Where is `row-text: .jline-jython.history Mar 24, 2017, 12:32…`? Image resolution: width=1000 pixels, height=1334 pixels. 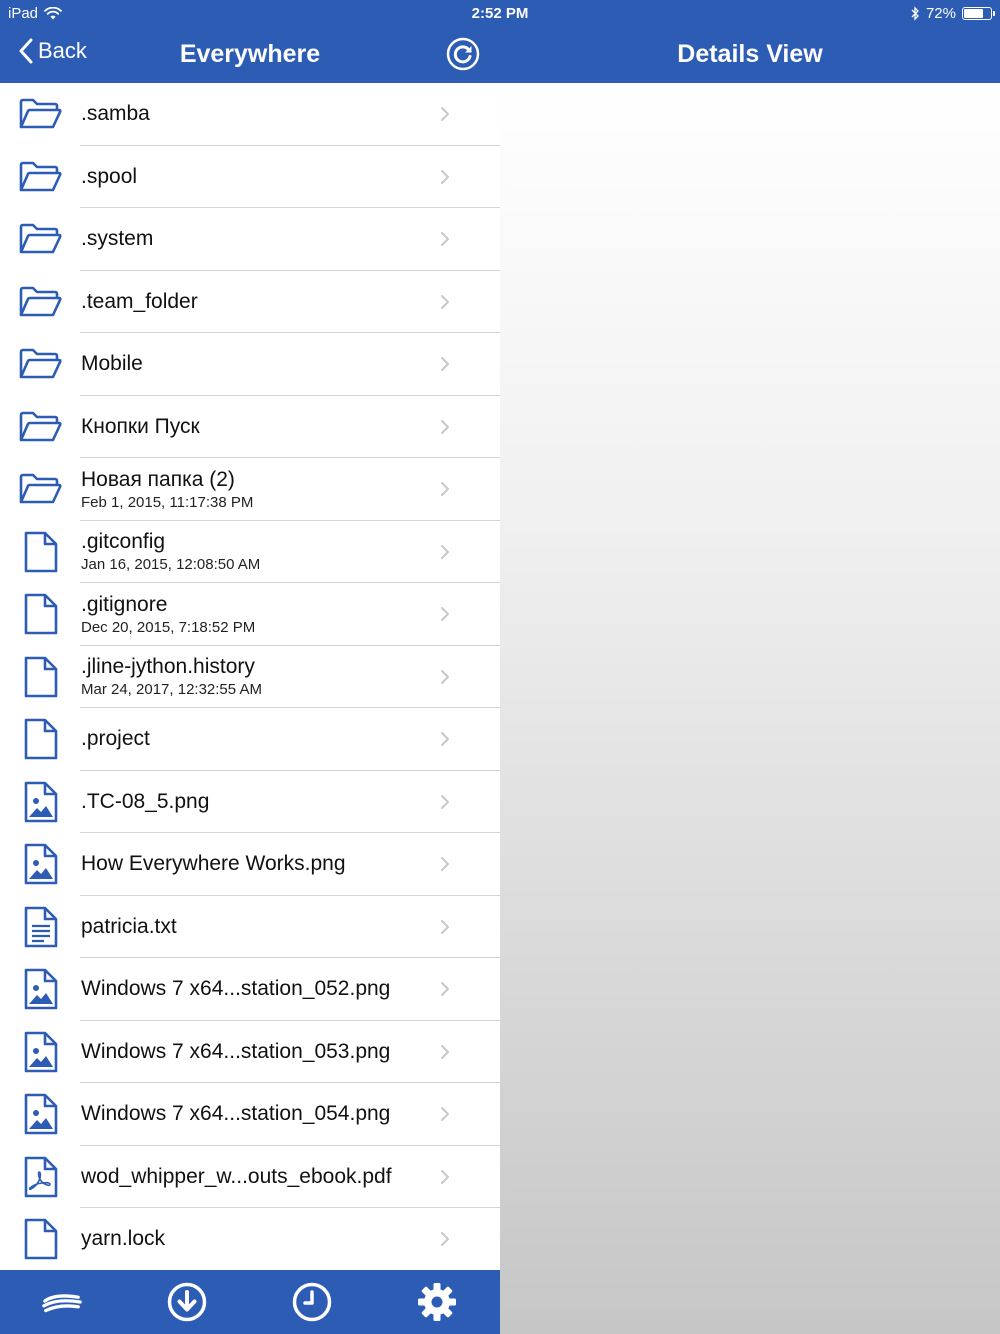 row-text: .jline-jython.history Mar 24, 2017, 12:32… is located at coordinates (260, 677).